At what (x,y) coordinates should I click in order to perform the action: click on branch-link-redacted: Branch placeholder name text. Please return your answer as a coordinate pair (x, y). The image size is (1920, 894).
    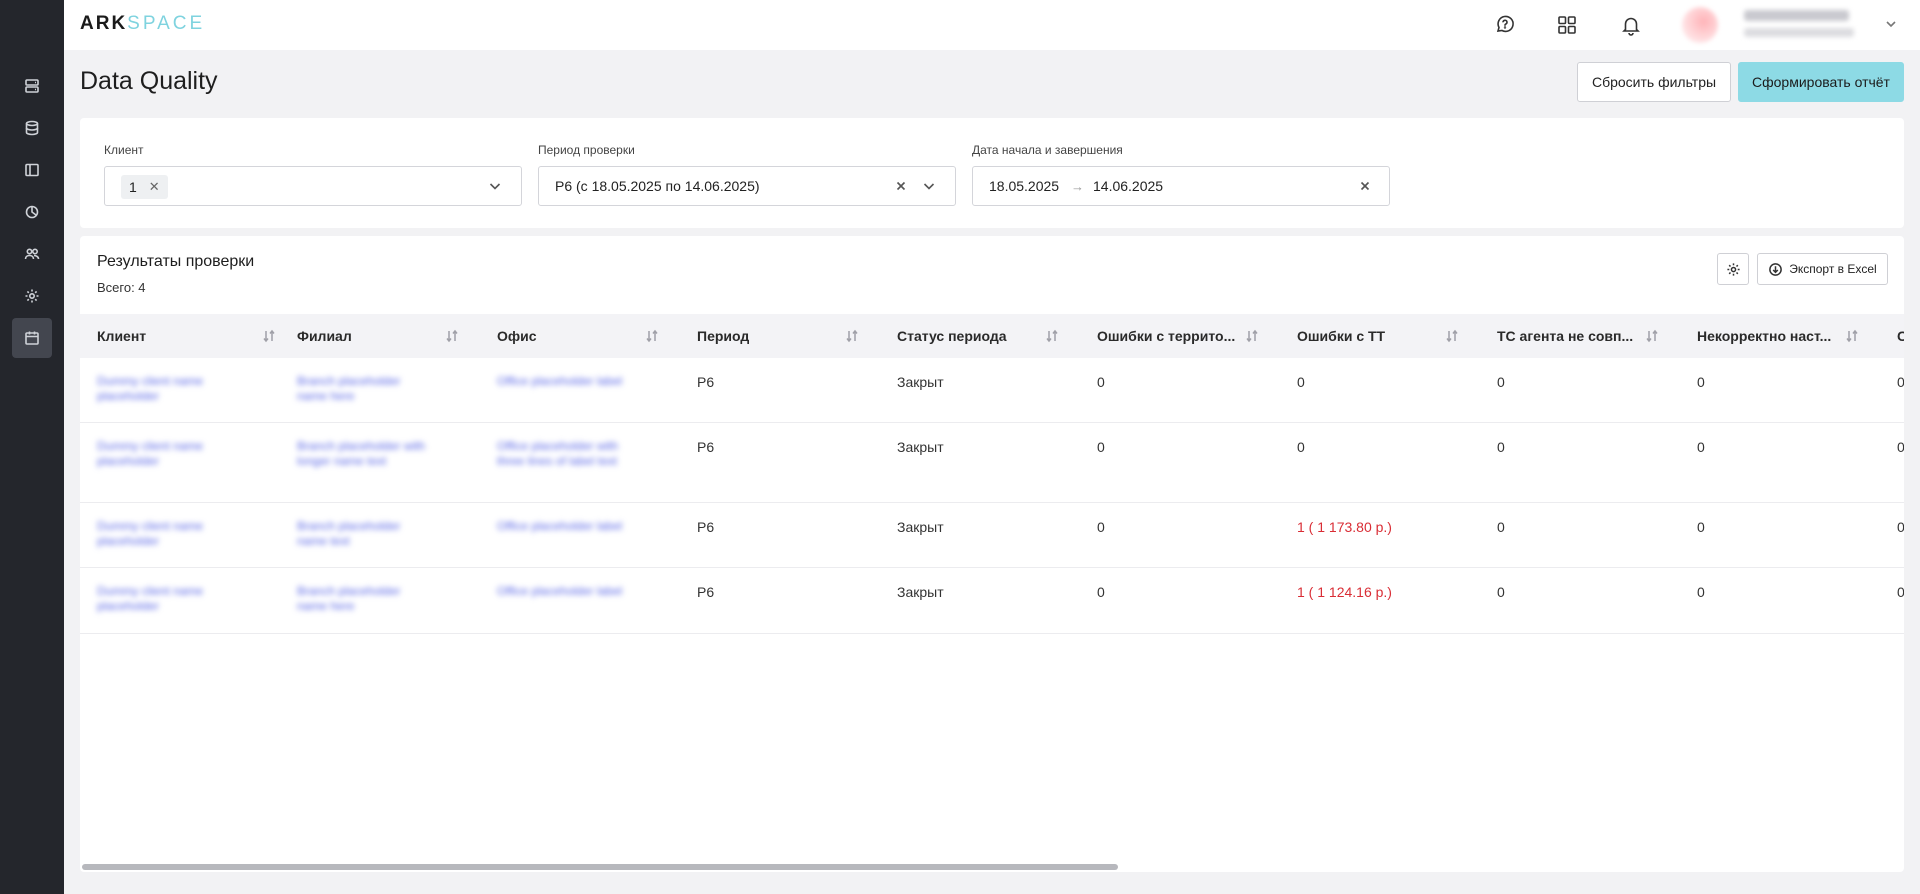
    Looking at the image, I should click on (362, 534).